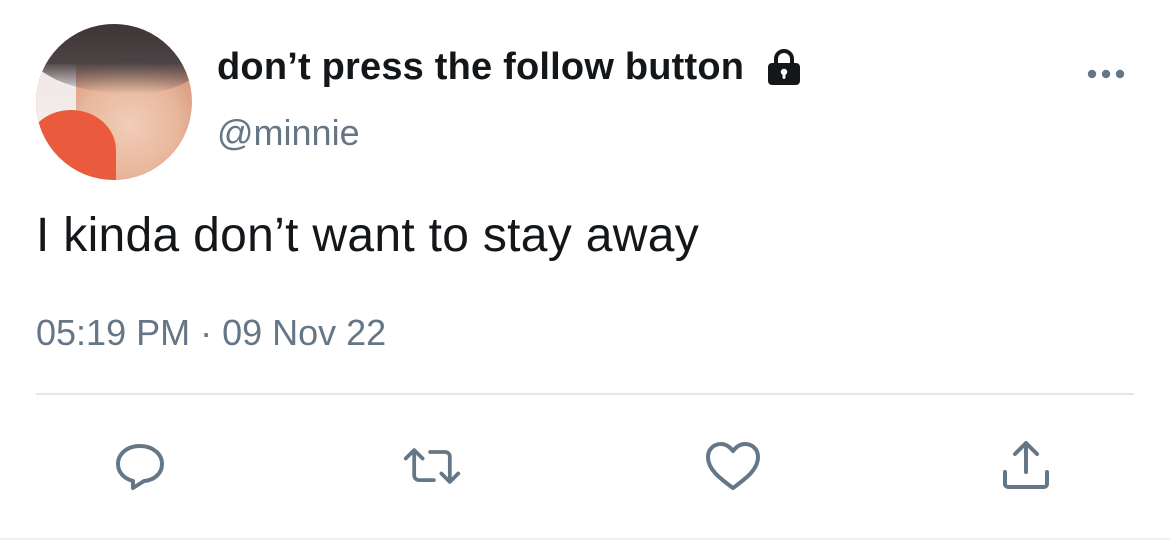 Image resolution: width=1170 pixels, height=558 pixels. Describe the element at coordinates (288, 133) in the screenshot. I see `author-handle: @minnie` at that location.